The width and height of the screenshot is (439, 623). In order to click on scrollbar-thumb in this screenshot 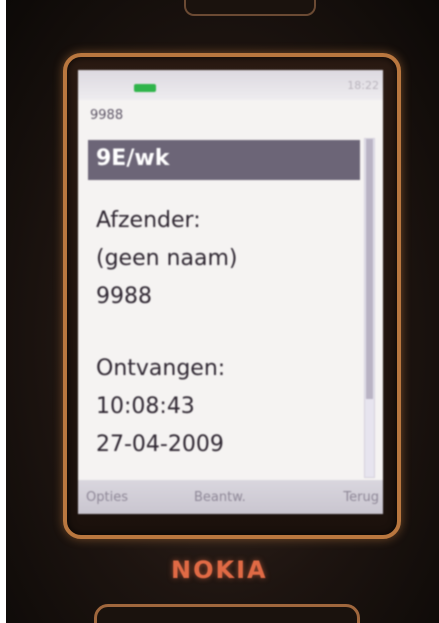, I will do `click(369, 269)`.